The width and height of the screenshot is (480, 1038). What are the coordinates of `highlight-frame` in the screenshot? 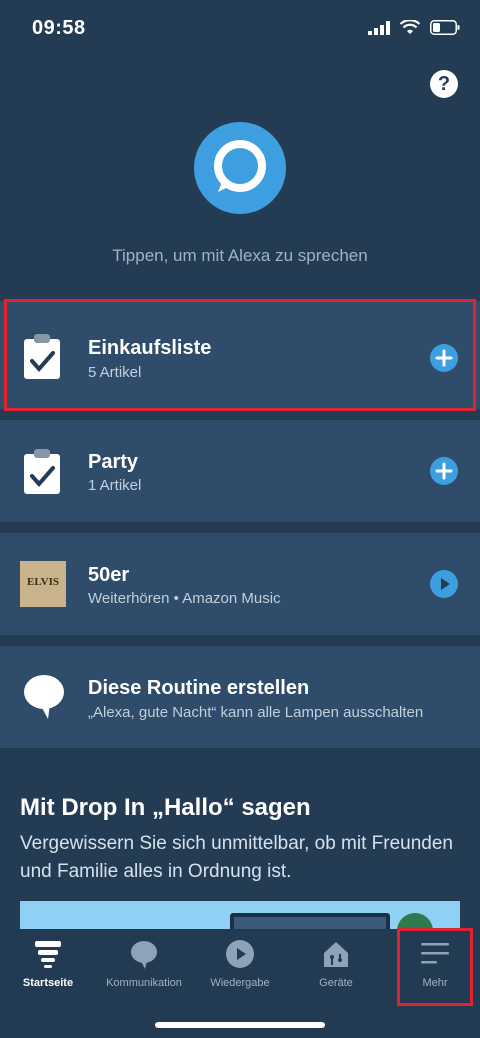 It's located at (240, 355).